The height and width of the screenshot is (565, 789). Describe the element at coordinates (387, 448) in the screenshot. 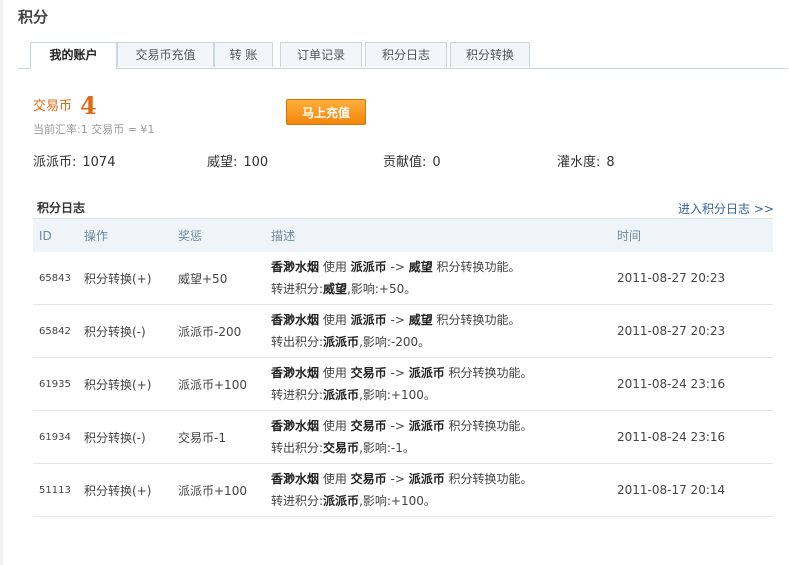

I see `desc-text: ,影响:-1。` at that location.